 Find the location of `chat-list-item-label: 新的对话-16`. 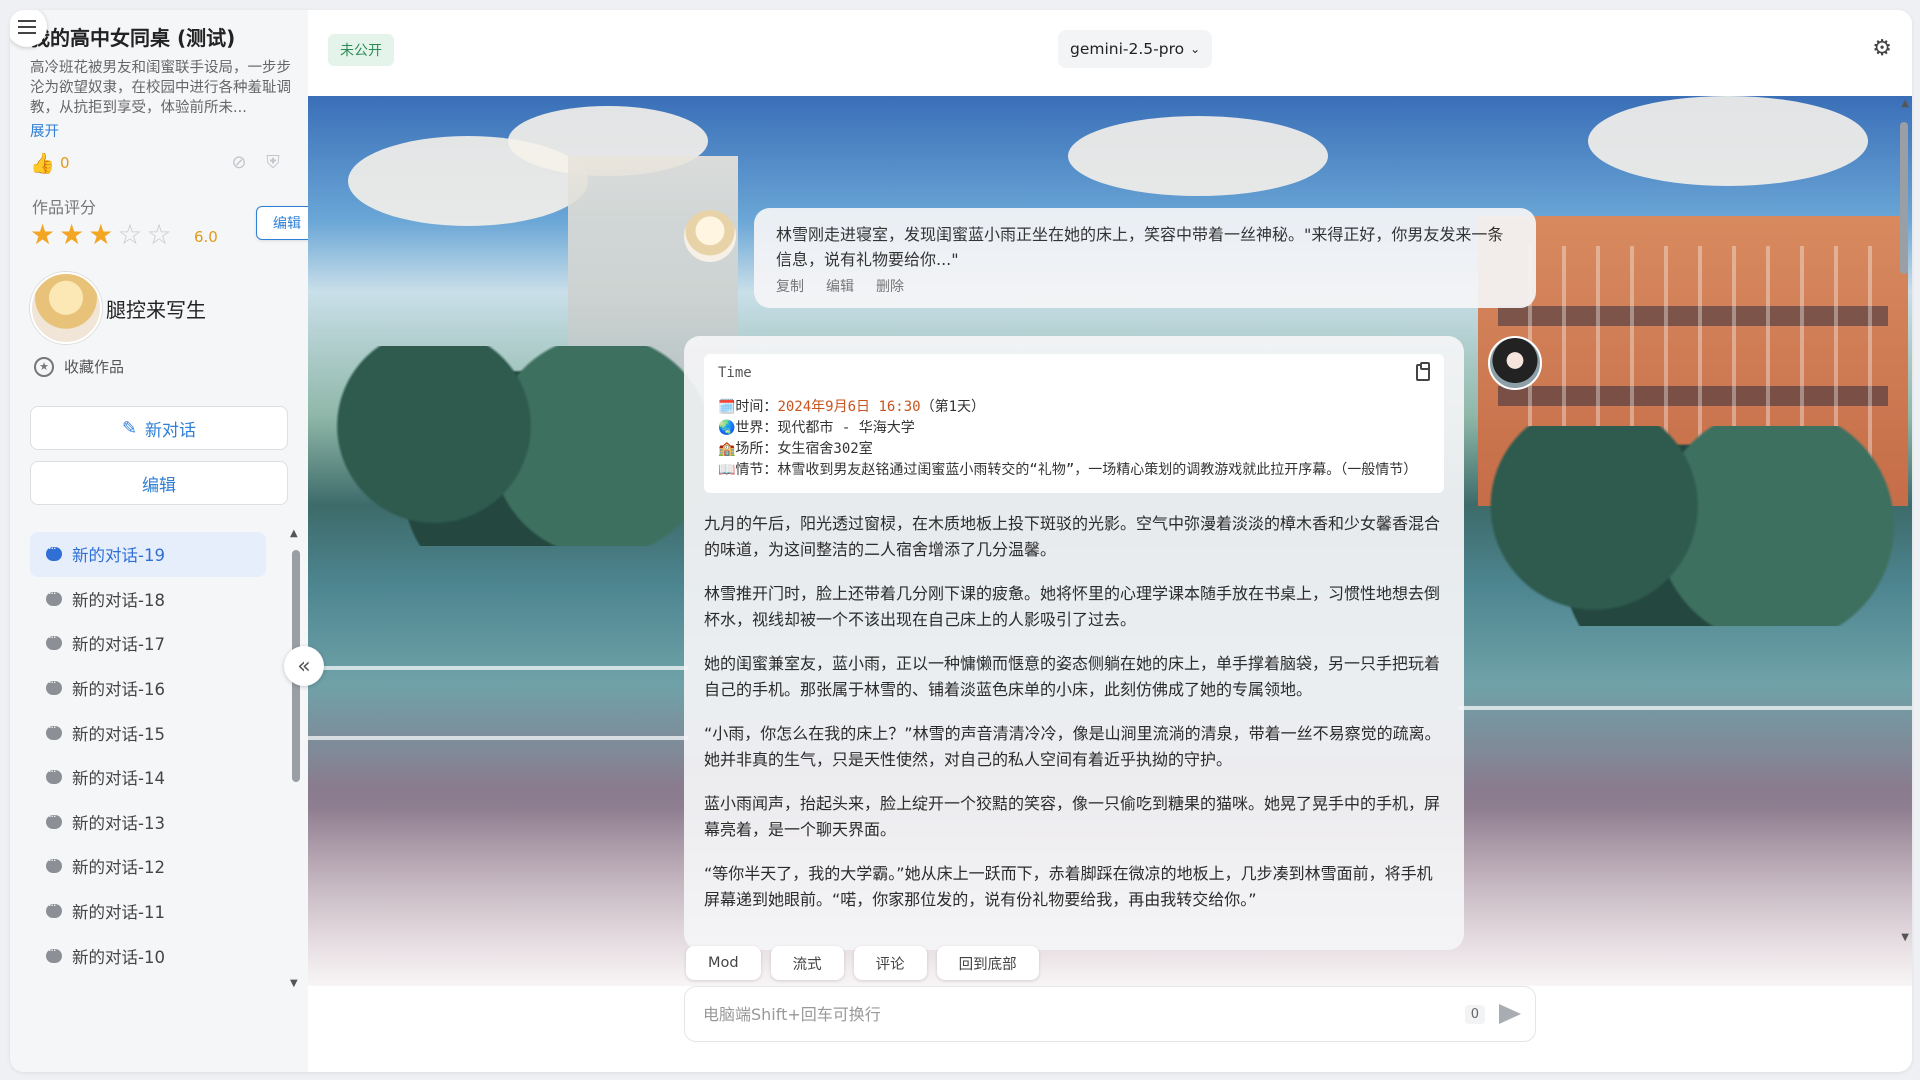

chat-list-item-label: 新的对话-16 is located at coordinates (118, 690).